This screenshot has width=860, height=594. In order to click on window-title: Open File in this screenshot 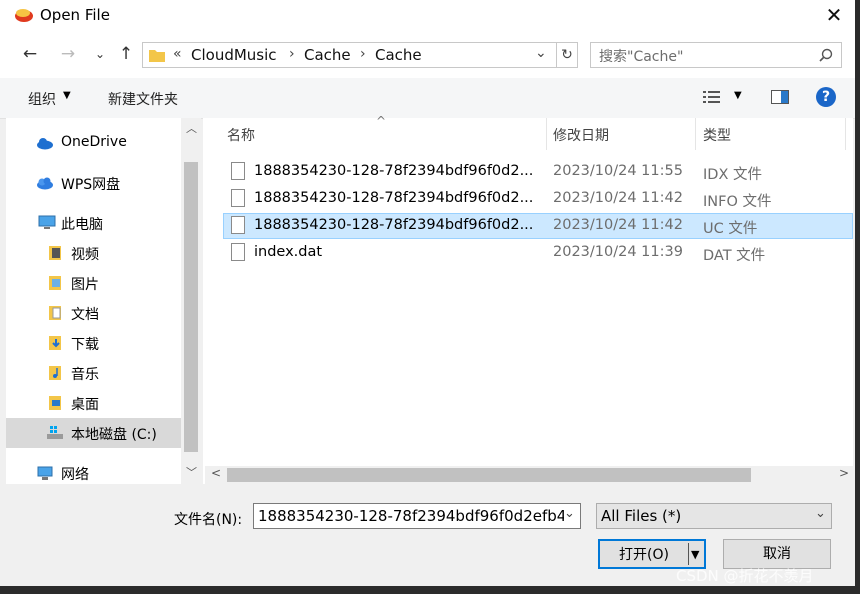, I will do `click(75, 15)`.